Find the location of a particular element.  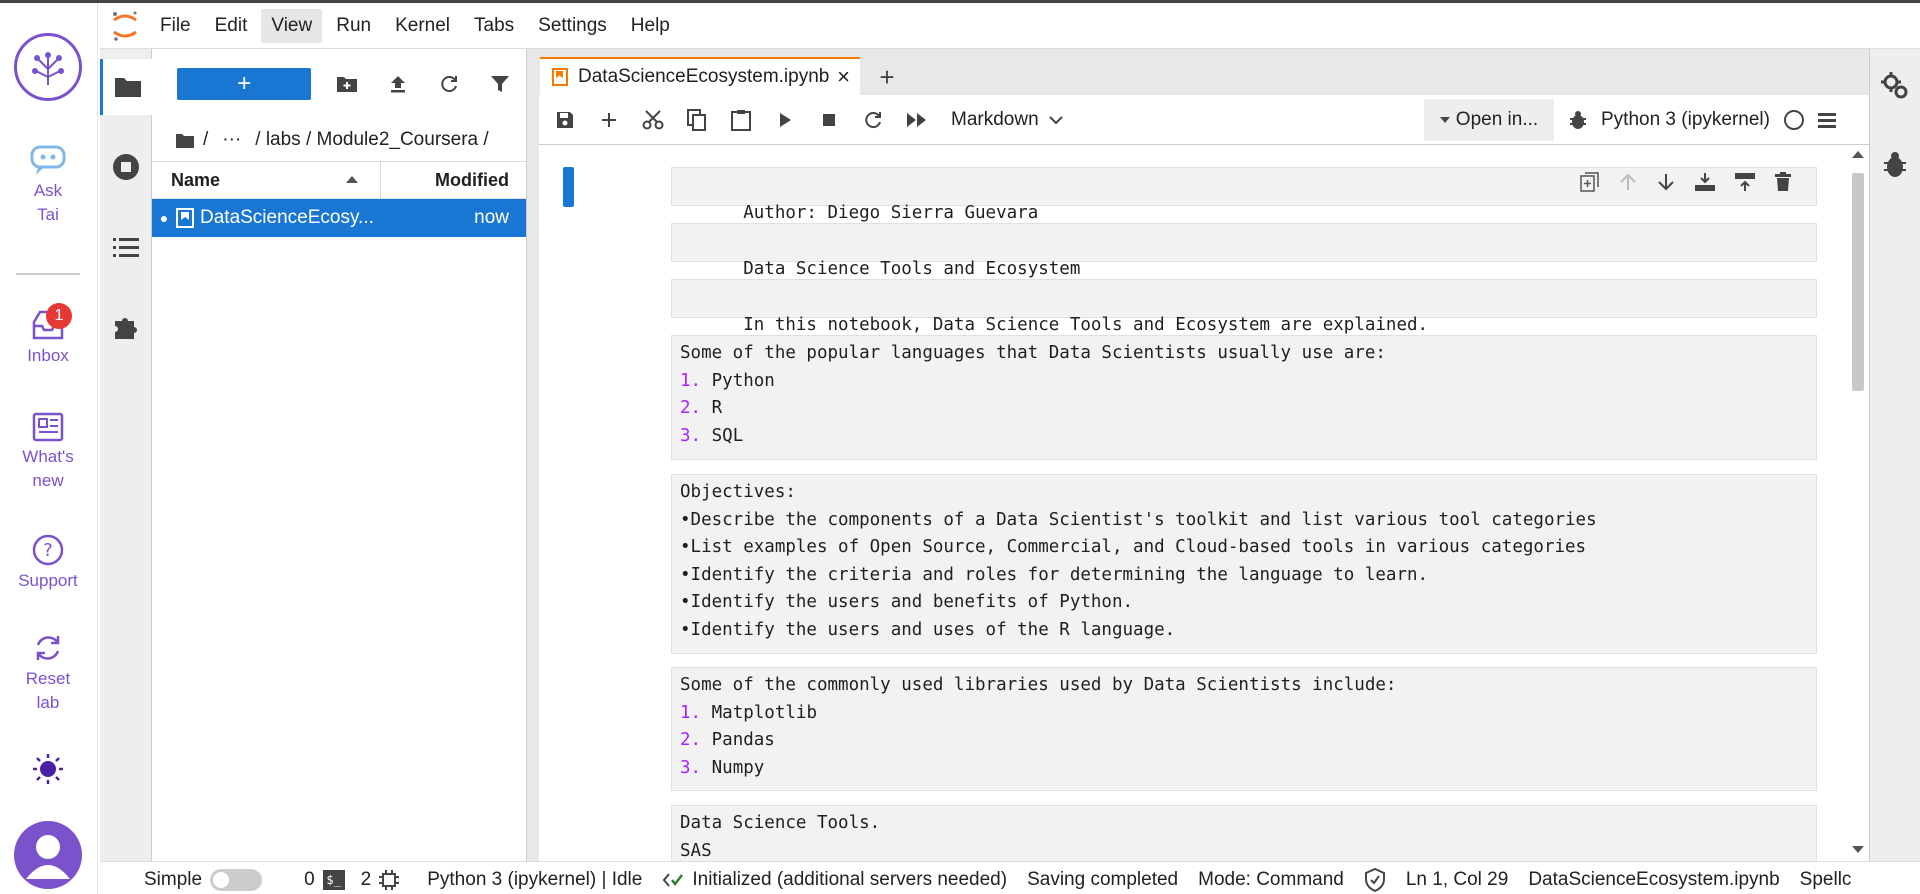

insert-cell-button is located at coordinates (609, 120).